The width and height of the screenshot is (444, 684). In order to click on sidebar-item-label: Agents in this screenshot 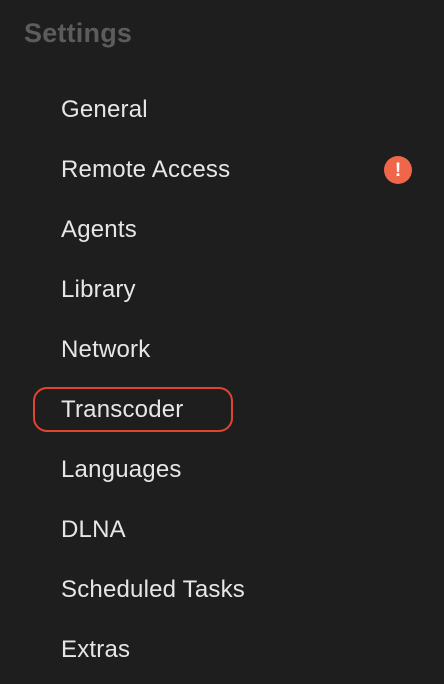, I will do `click(99, 229)`.